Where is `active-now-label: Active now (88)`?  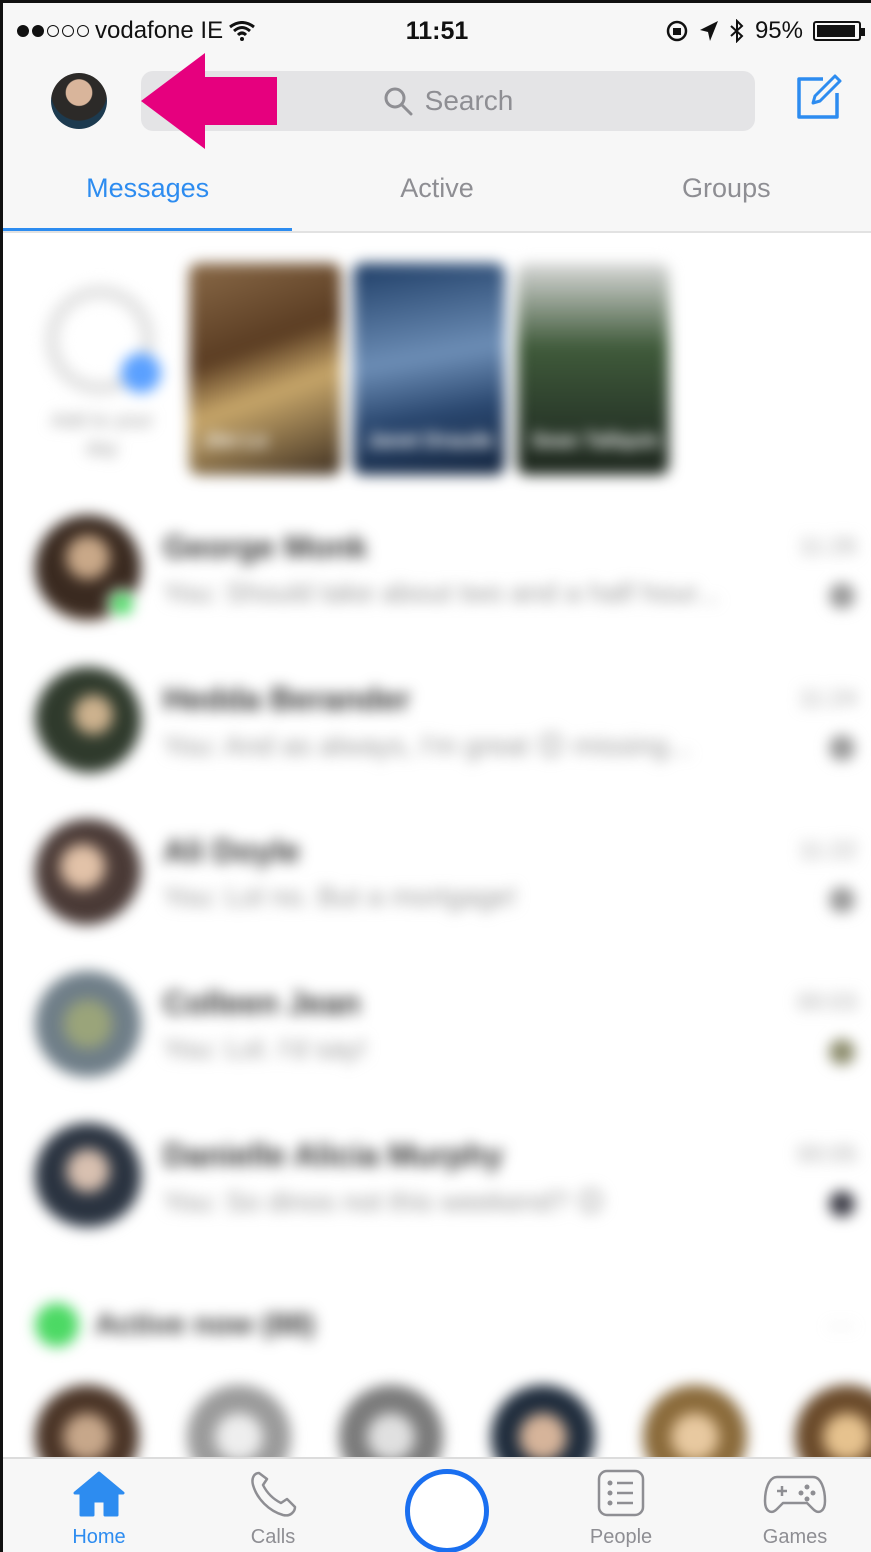 active-now-label: Active now (88) is located at coordinates (205, 1324).